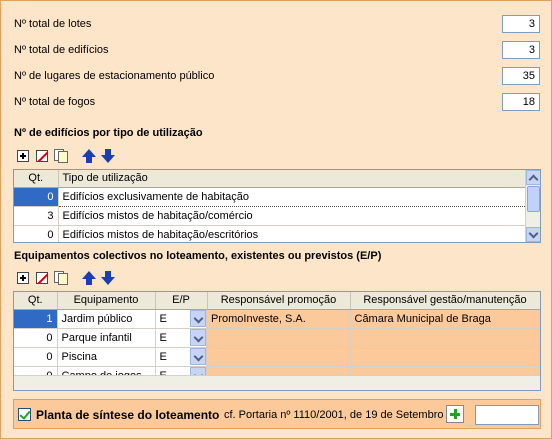 The width and height of the screenshot is (552, 439). What do you see at coordinates (106, 357) in the screenshot?
I see `equipment-cell: Piscina` at bounding box center [106, 357].